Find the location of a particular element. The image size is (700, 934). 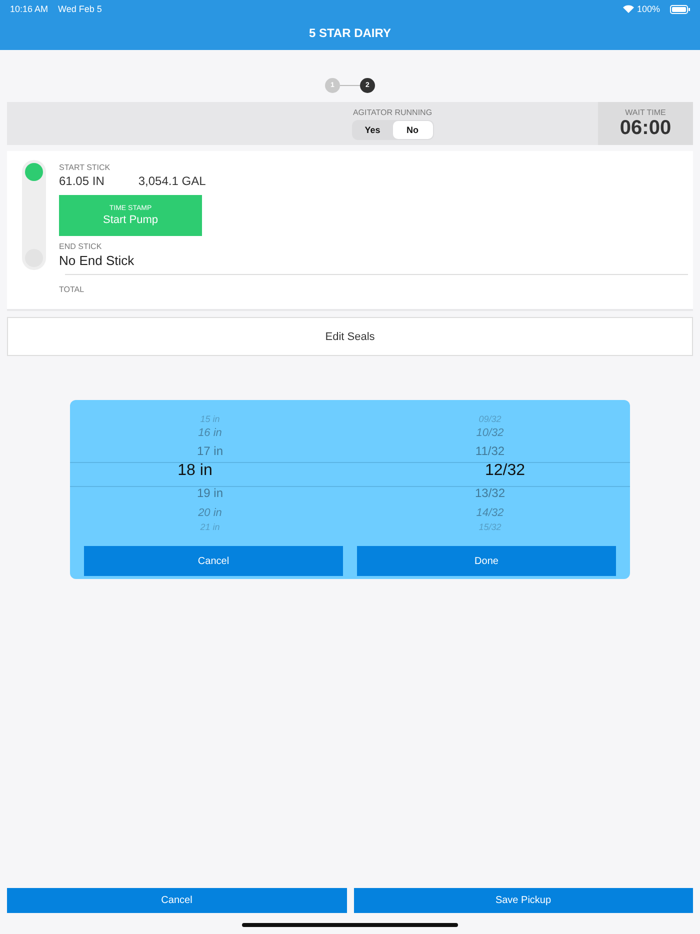

end-dot-icon is located at coordinates (34, 258).